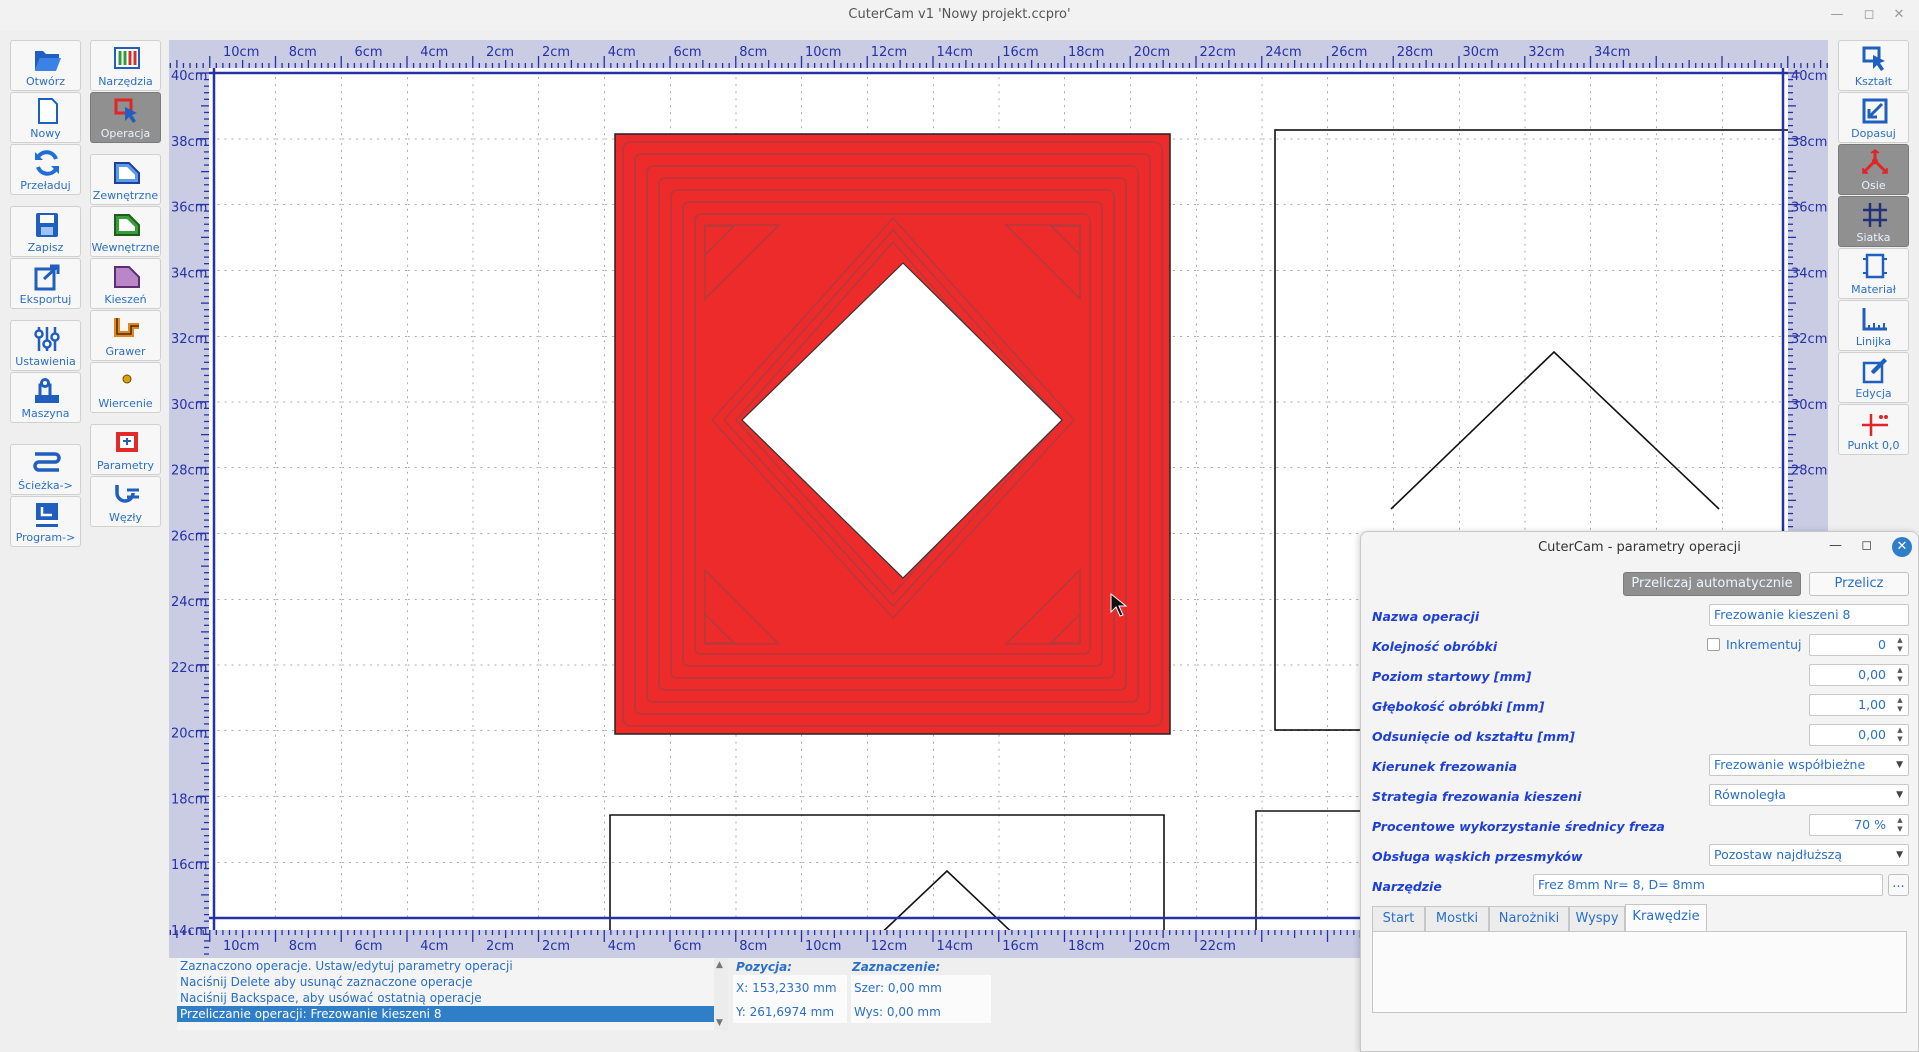 This screenshot has width=1919, height=1052. What do you see at coordinates (1870, 824) in the screenshot?
I see `percent-value: 70 %` at bounding box center [1870, 824].